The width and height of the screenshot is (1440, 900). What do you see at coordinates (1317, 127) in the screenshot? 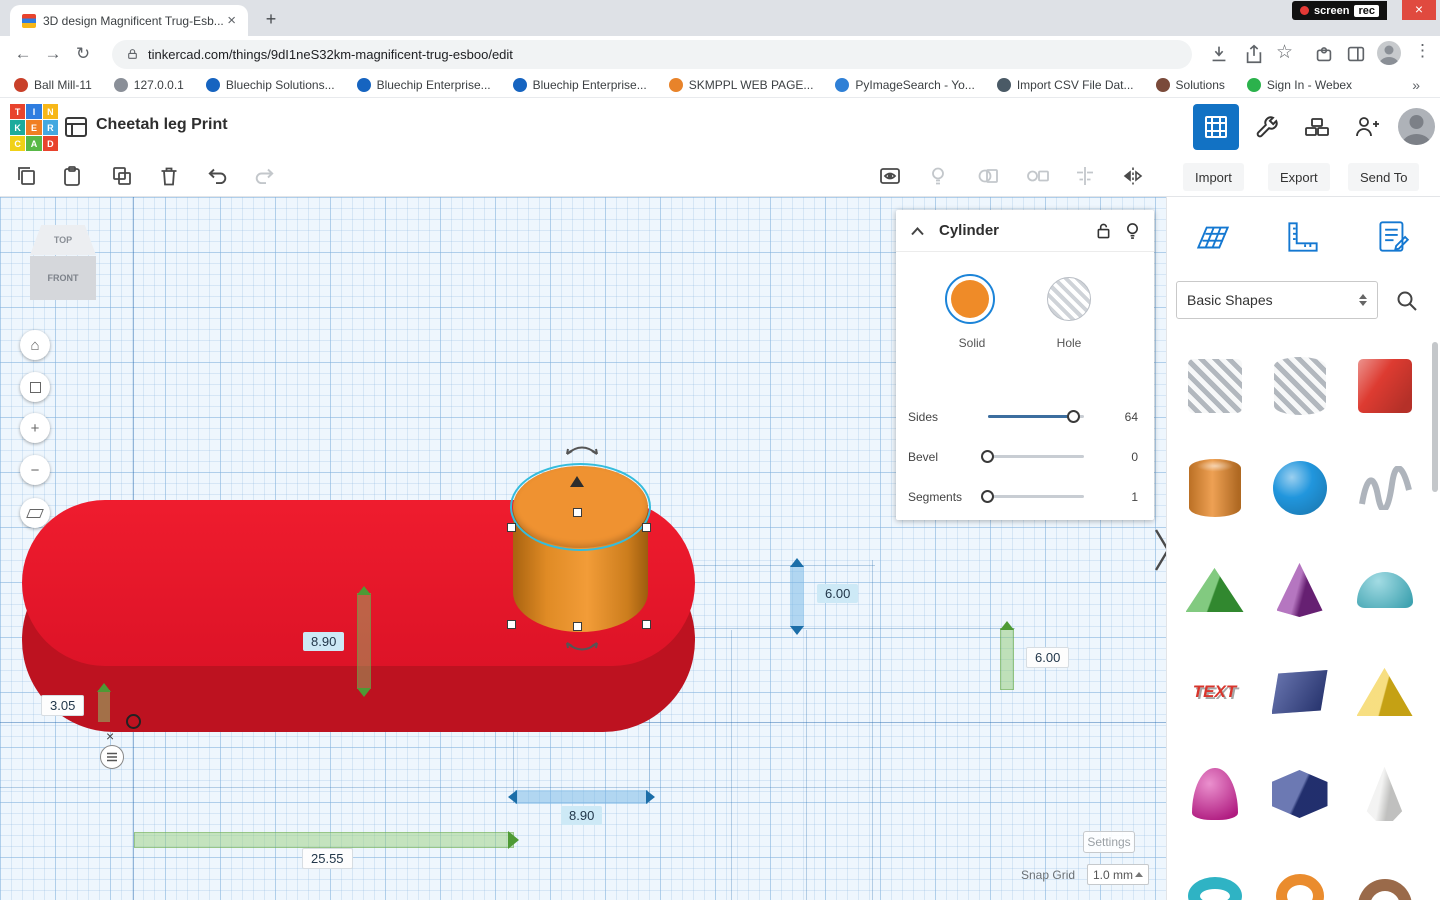
I see `blocks-icon` at bounding box center [1317, 127].